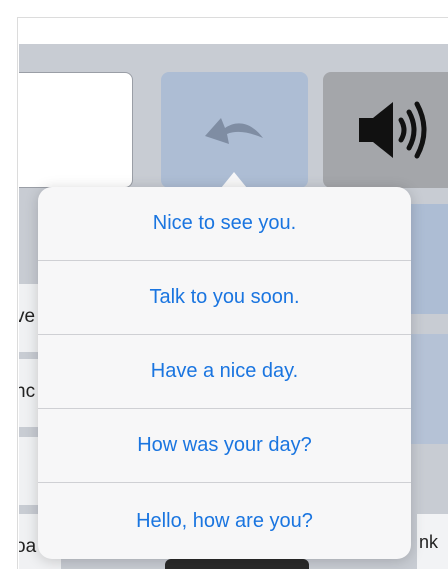  What do you see at coordinates (27, 391) in the screenshot?
I see `side-list-item-label: nc` at bounding box center [27, 391].